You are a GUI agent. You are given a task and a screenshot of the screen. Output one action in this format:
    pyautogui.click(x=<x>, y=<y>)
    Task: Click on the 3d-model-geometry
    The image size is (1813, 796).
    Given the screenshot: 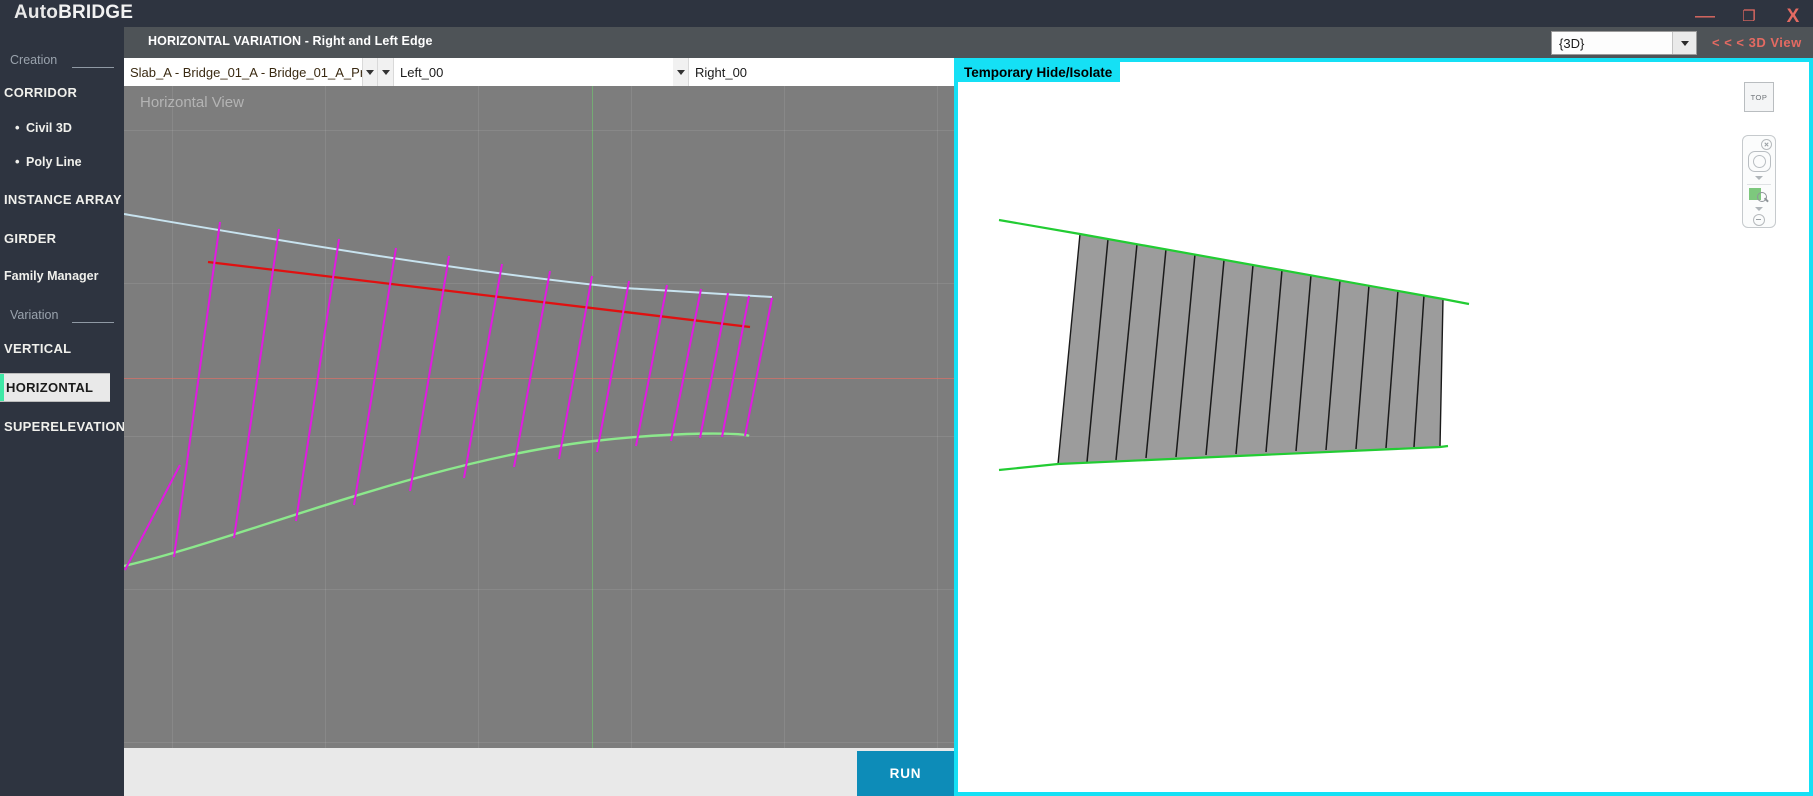 What is the action you would take?
    pyautogui.click(x=1234, y=345)
    